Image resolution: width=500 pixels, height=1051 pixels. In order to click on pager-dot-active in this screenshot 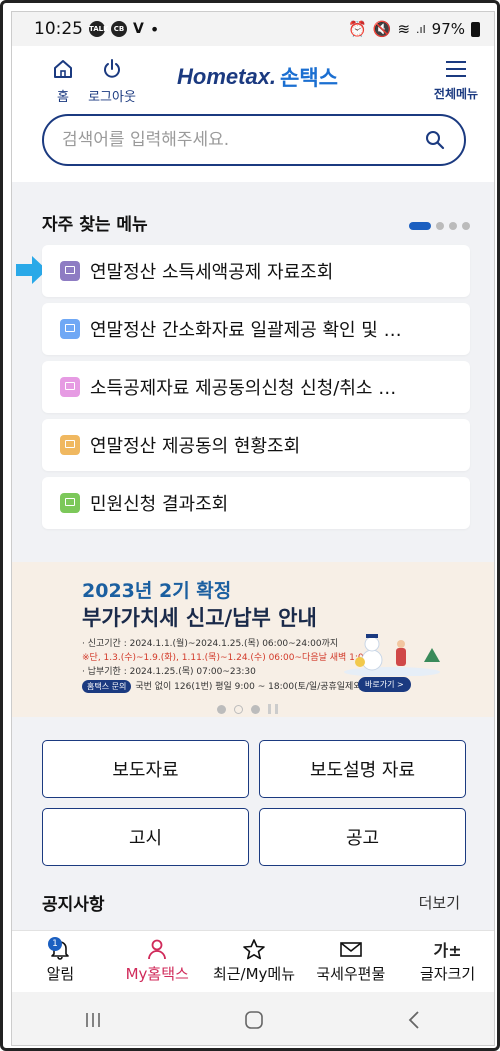, I will do `click(420, 226)`.